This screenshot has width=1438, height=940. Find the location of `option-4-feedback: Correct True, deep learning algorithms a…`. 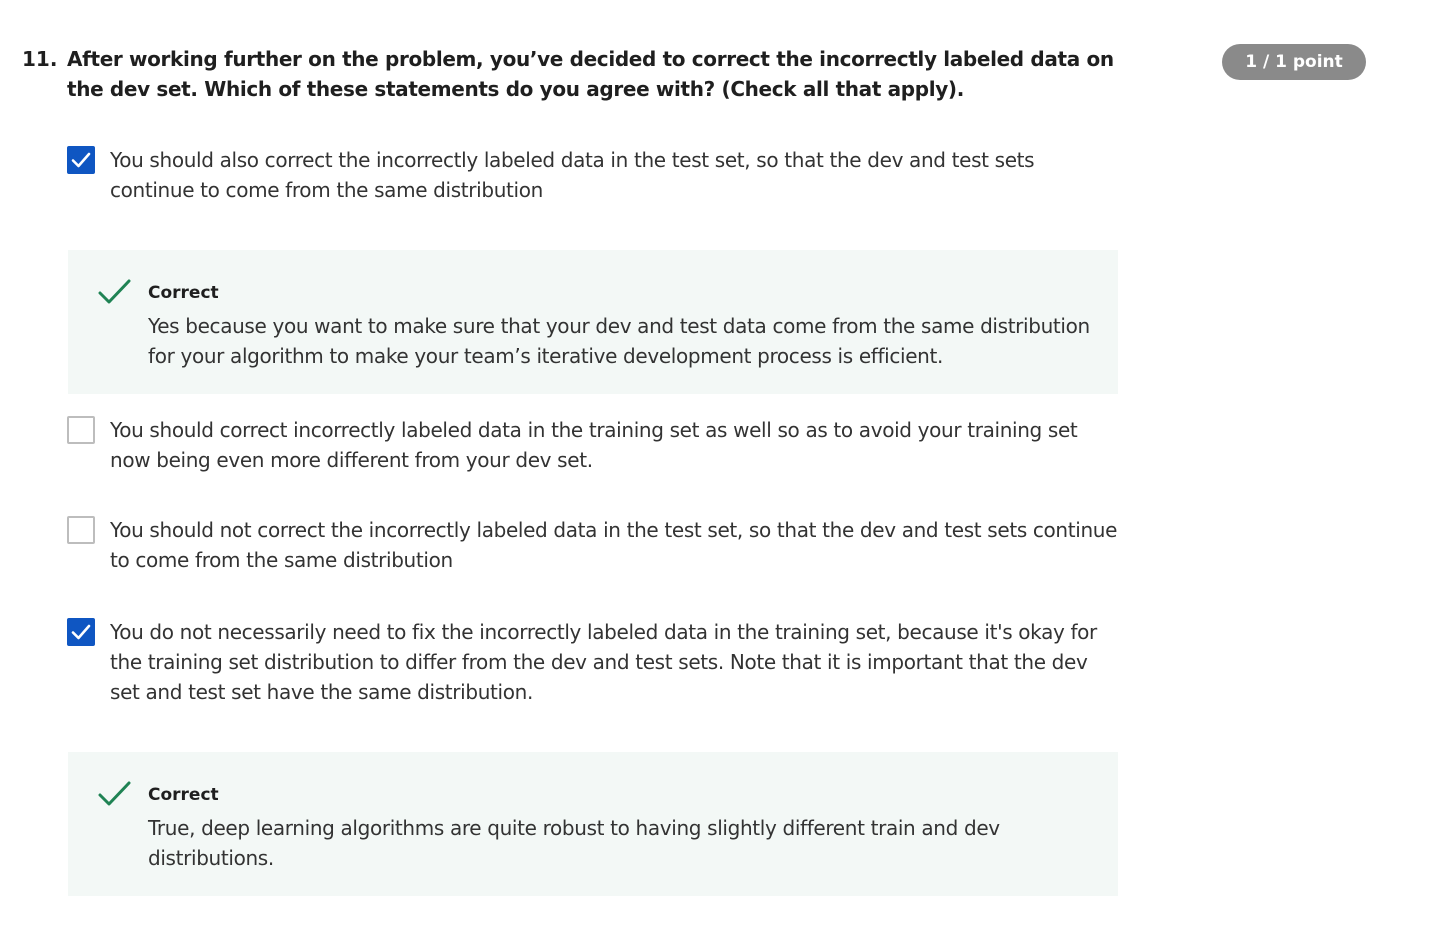

option-4-feedback: Correct True, deep learning algorithms a… is located at coordinates (593, 824).